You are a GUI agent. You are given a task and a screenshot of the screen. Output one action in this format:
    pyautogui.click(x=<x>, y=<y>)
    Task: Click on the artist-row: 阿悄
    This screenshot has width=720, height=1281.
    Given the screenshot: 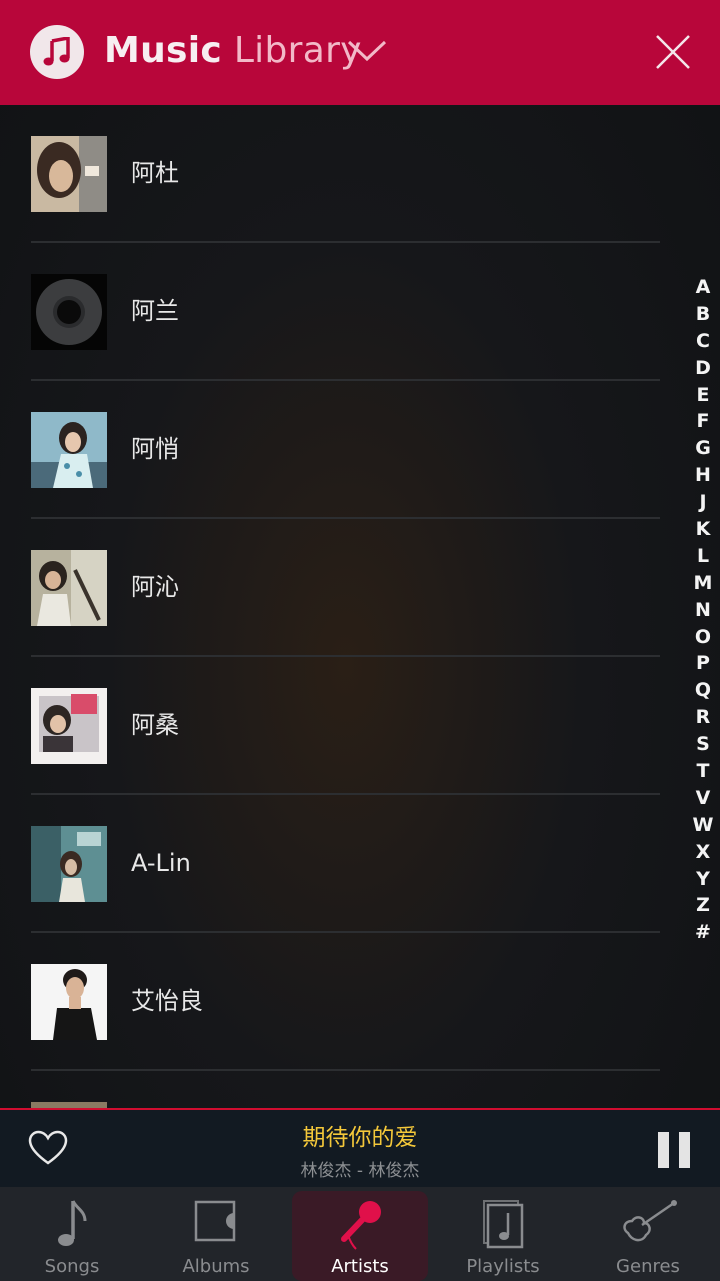 What is the action you would take?
    pyautogui.click(x=360, y=450)
    